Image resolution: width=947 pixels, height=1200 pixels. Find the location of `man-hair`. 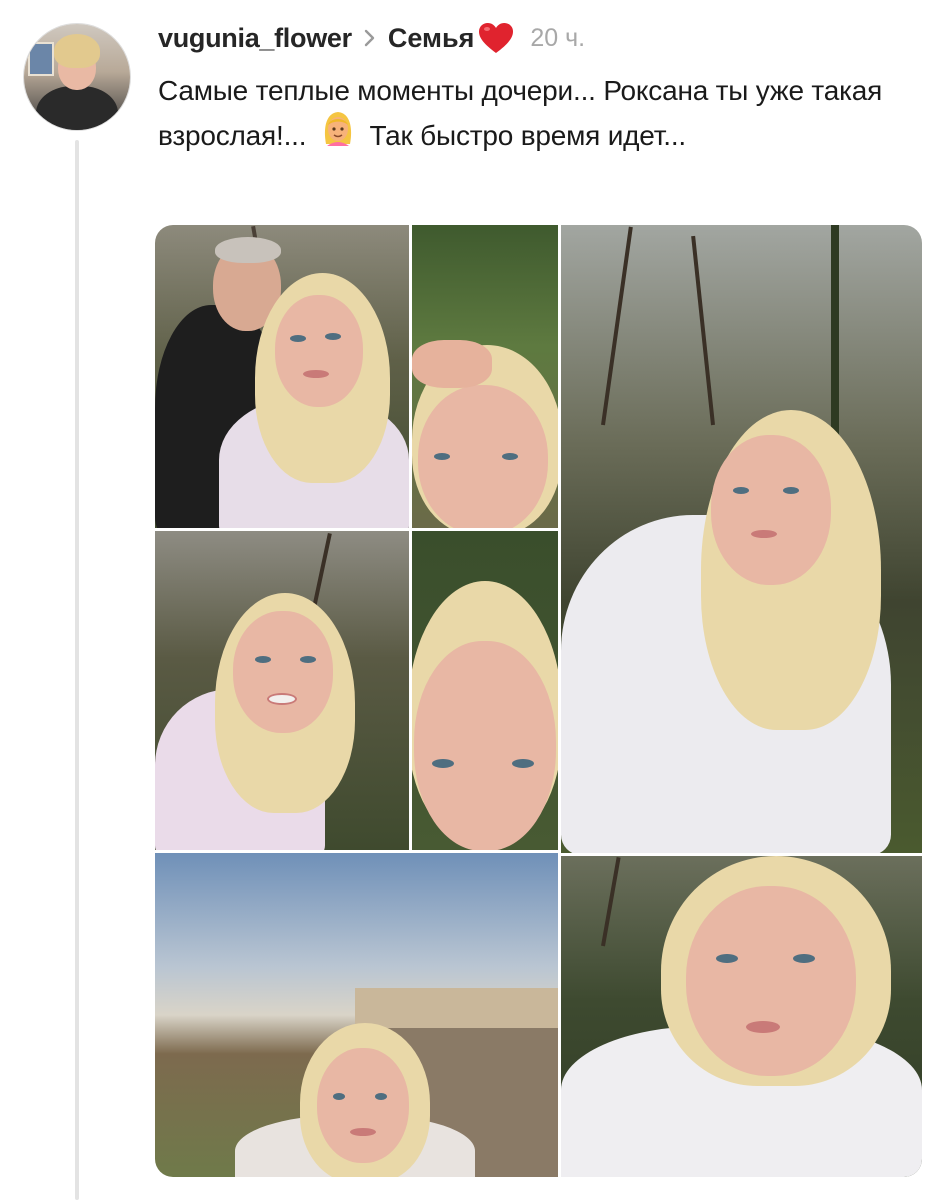

man-hair is located at coordinates (248, 250).